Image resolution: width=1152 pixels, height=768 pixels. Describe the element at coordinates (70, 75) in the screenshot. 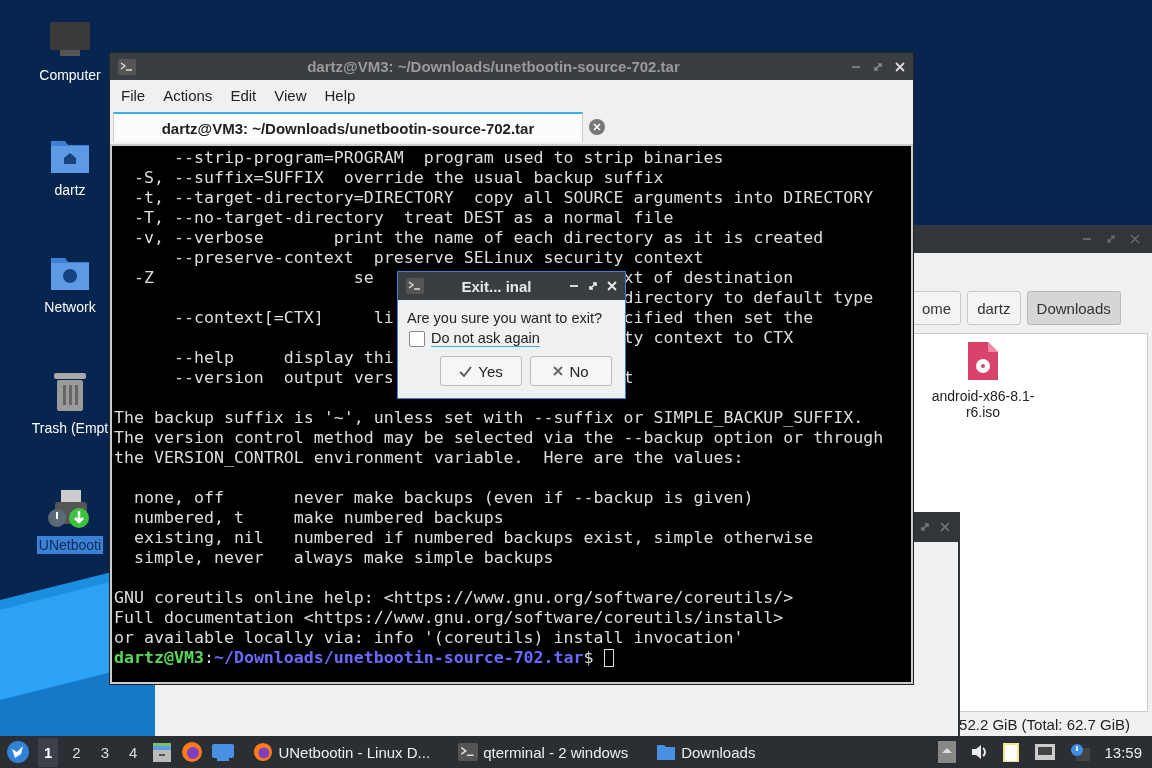

I see `desktop-icon-label: Computer` at that location.